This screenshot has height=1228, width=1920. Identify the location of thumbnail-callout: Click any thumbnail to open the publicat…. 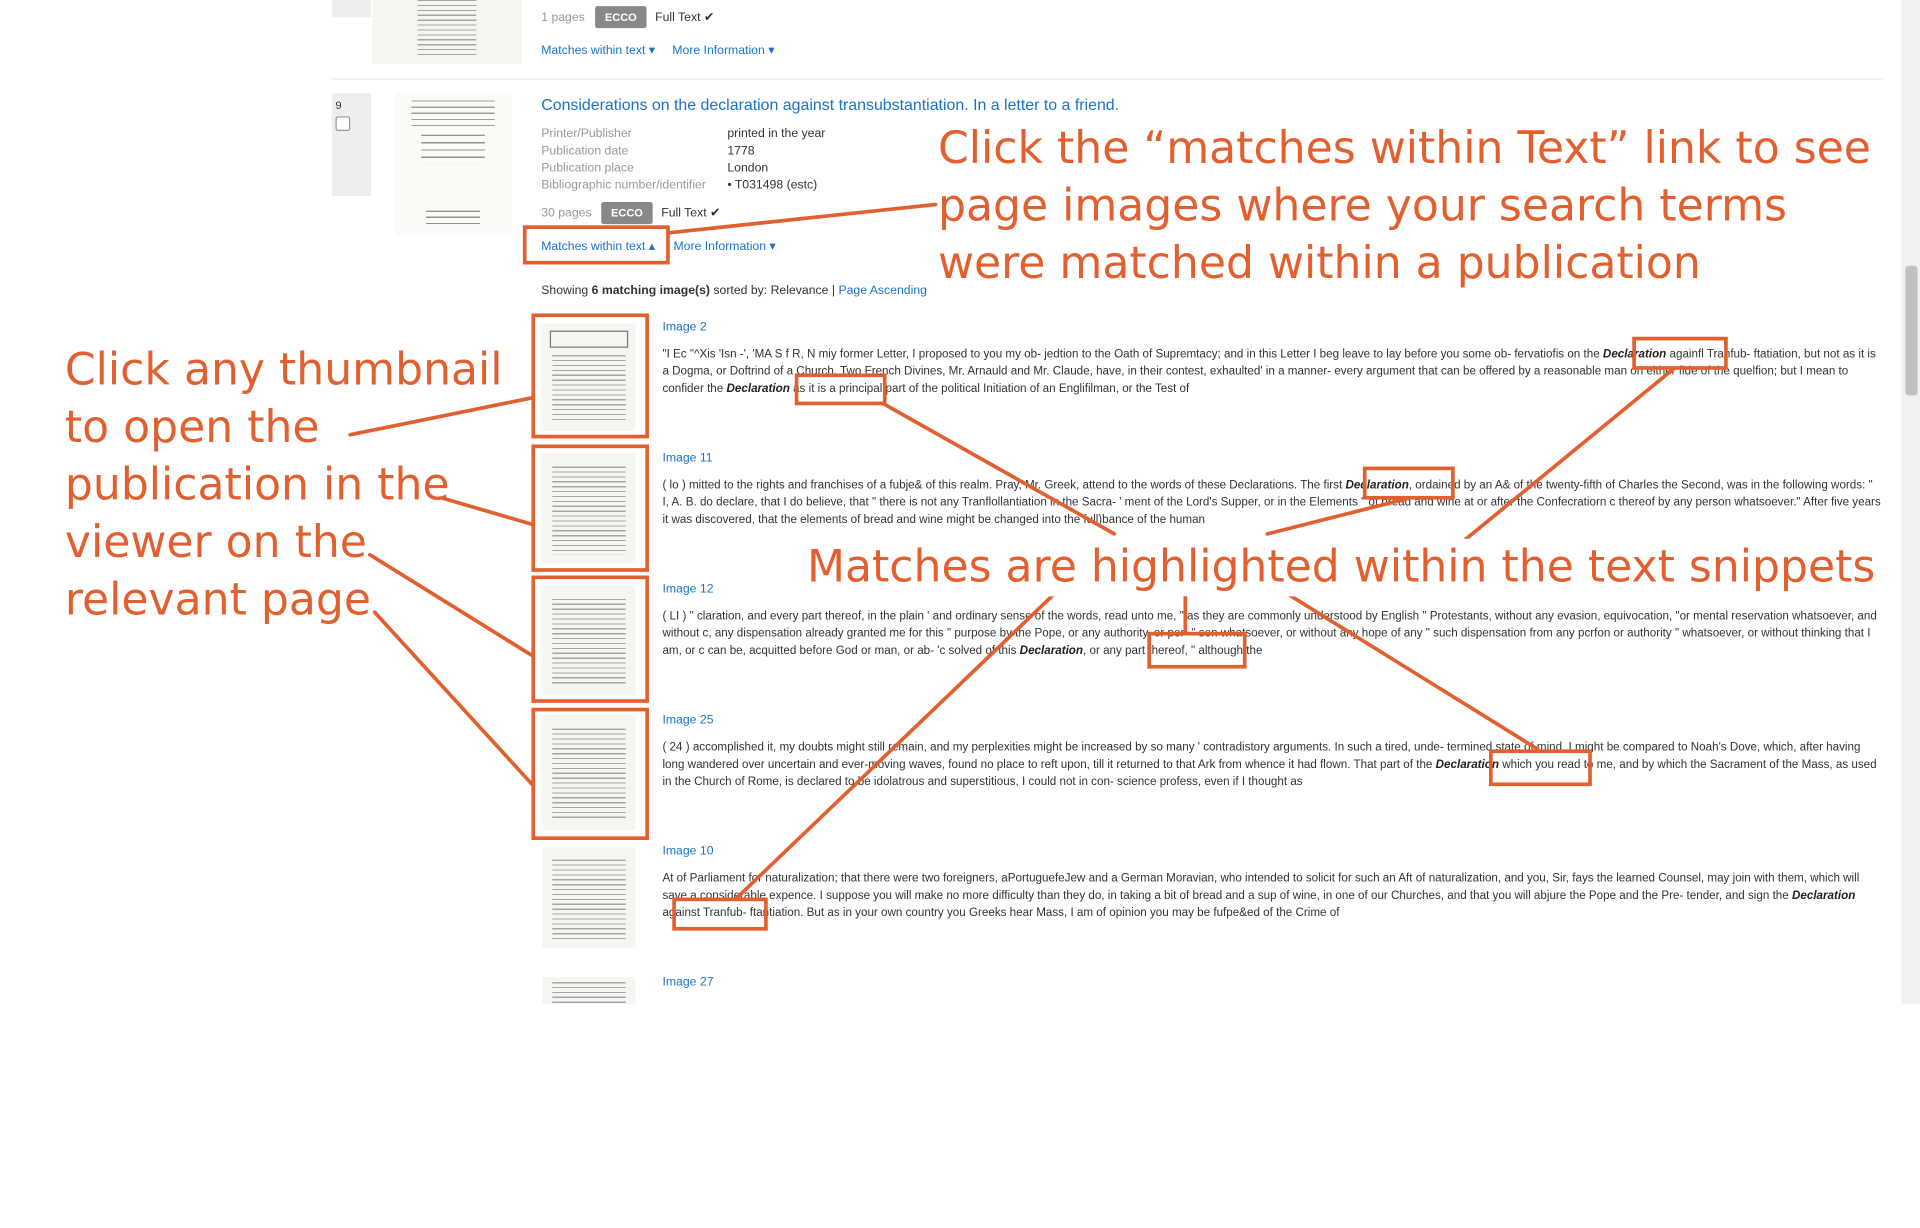
(283, 485).